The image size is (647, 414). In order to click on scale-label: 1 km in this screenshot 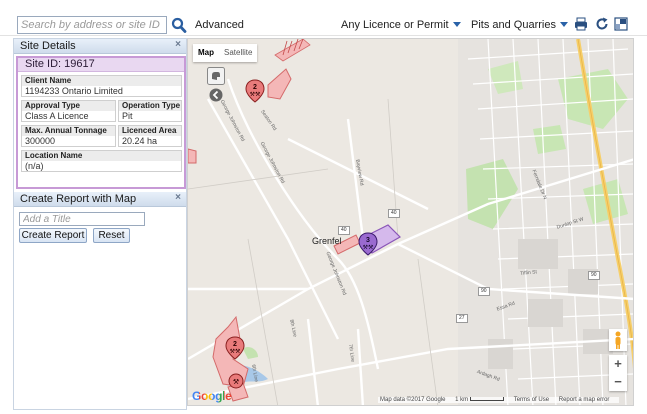, I will do `click(462, 400)`.